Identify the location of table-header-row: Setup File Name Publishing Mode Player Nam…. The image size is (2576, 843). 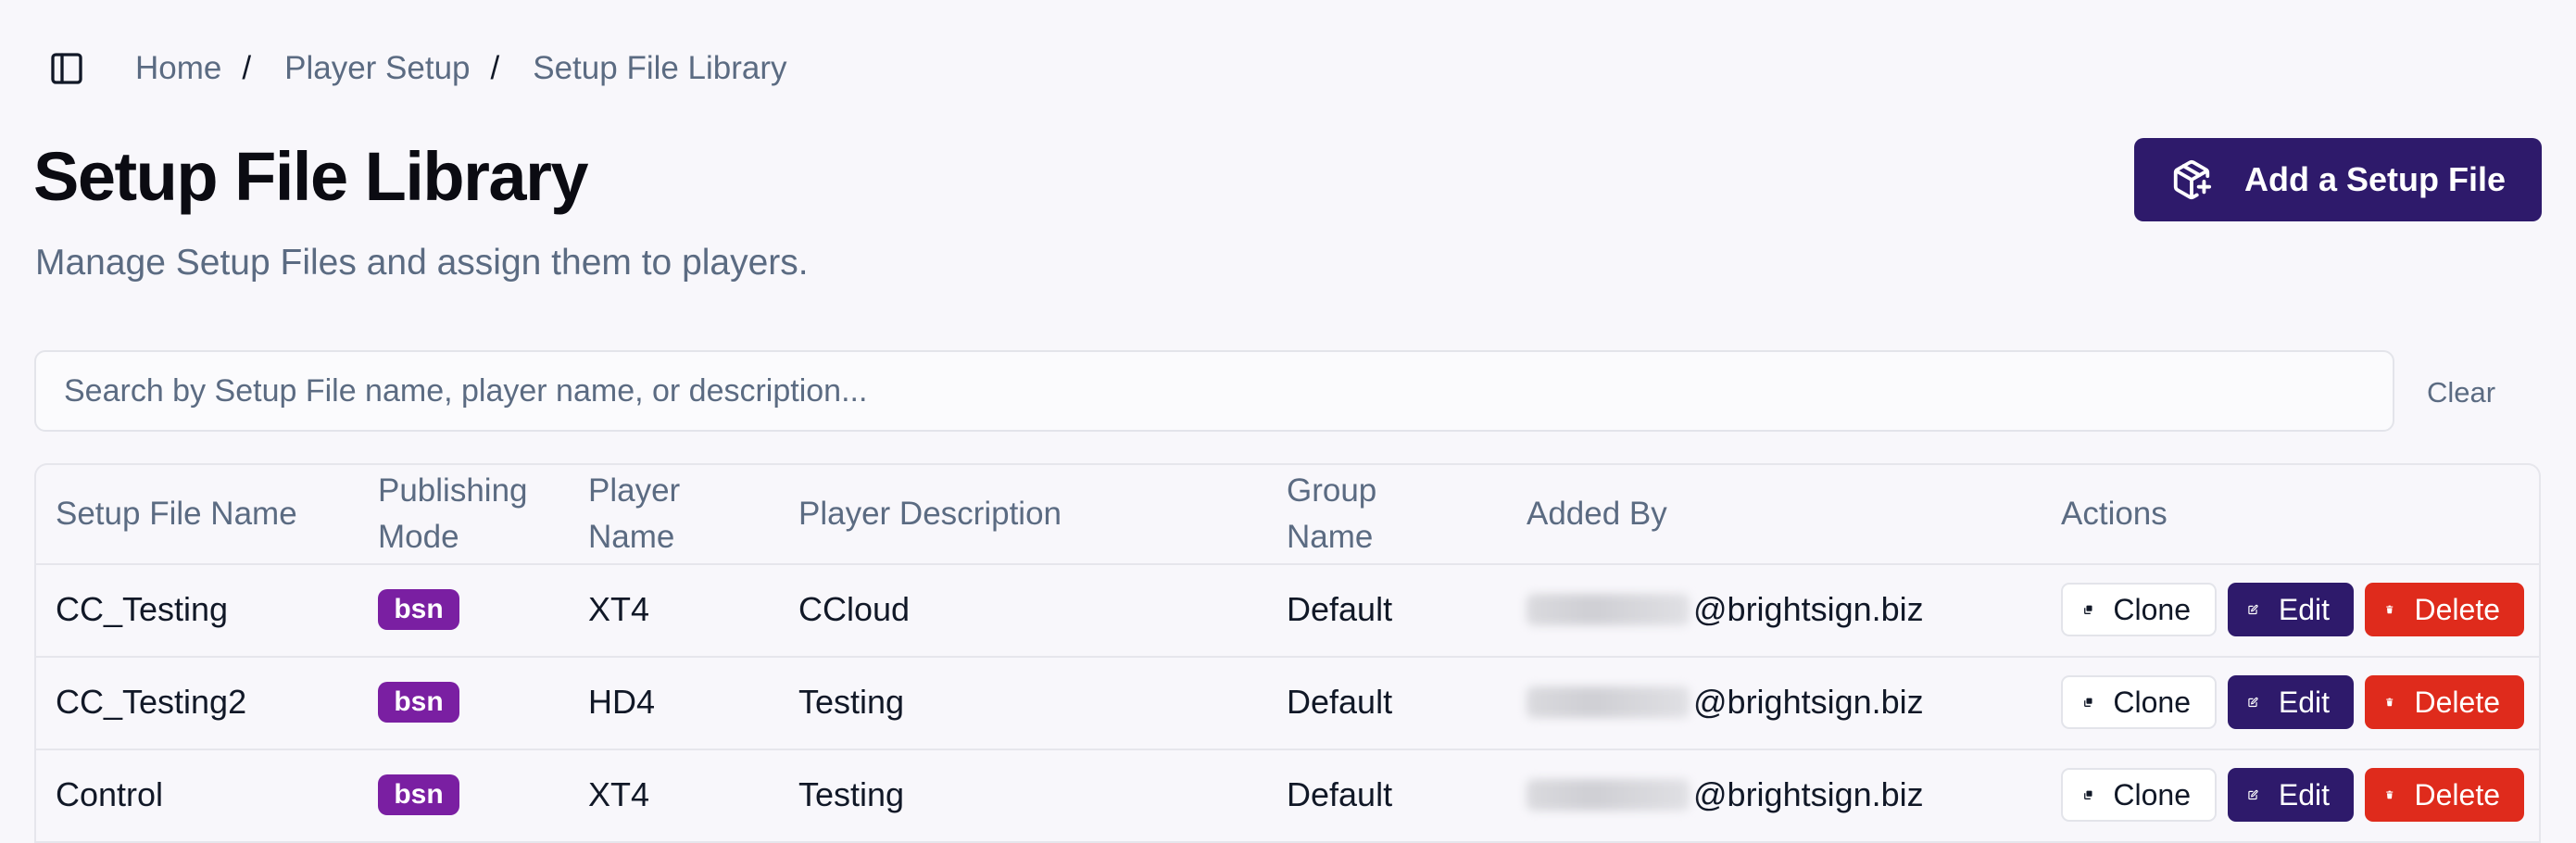
(1287, 515).